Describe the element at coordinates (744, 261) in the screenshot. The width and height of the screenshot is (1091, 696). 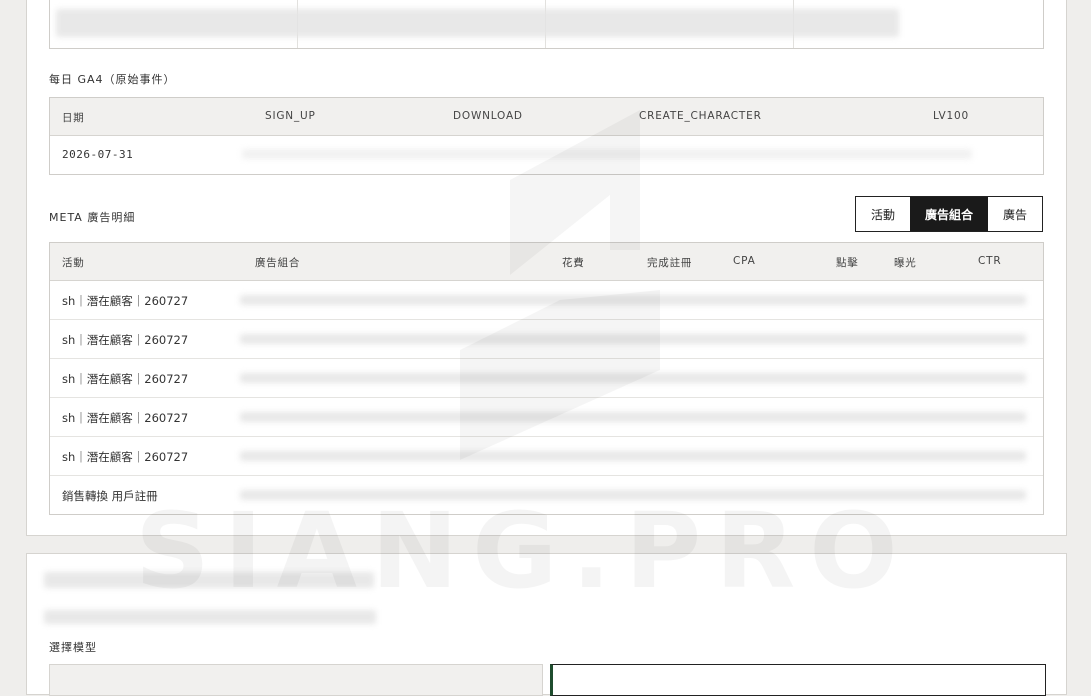
I see `col-cpa: CPA` at that location.